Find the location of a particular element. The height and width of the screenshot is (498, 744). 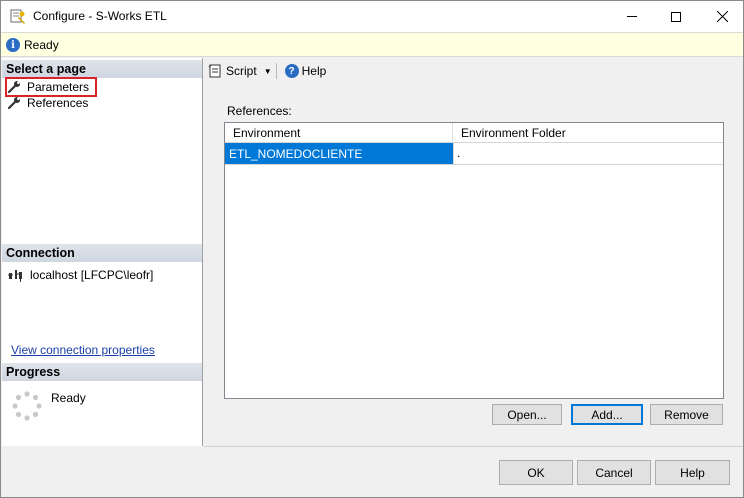

toolbar: Script ▼ ? Help is located at coordinates (473, 71).